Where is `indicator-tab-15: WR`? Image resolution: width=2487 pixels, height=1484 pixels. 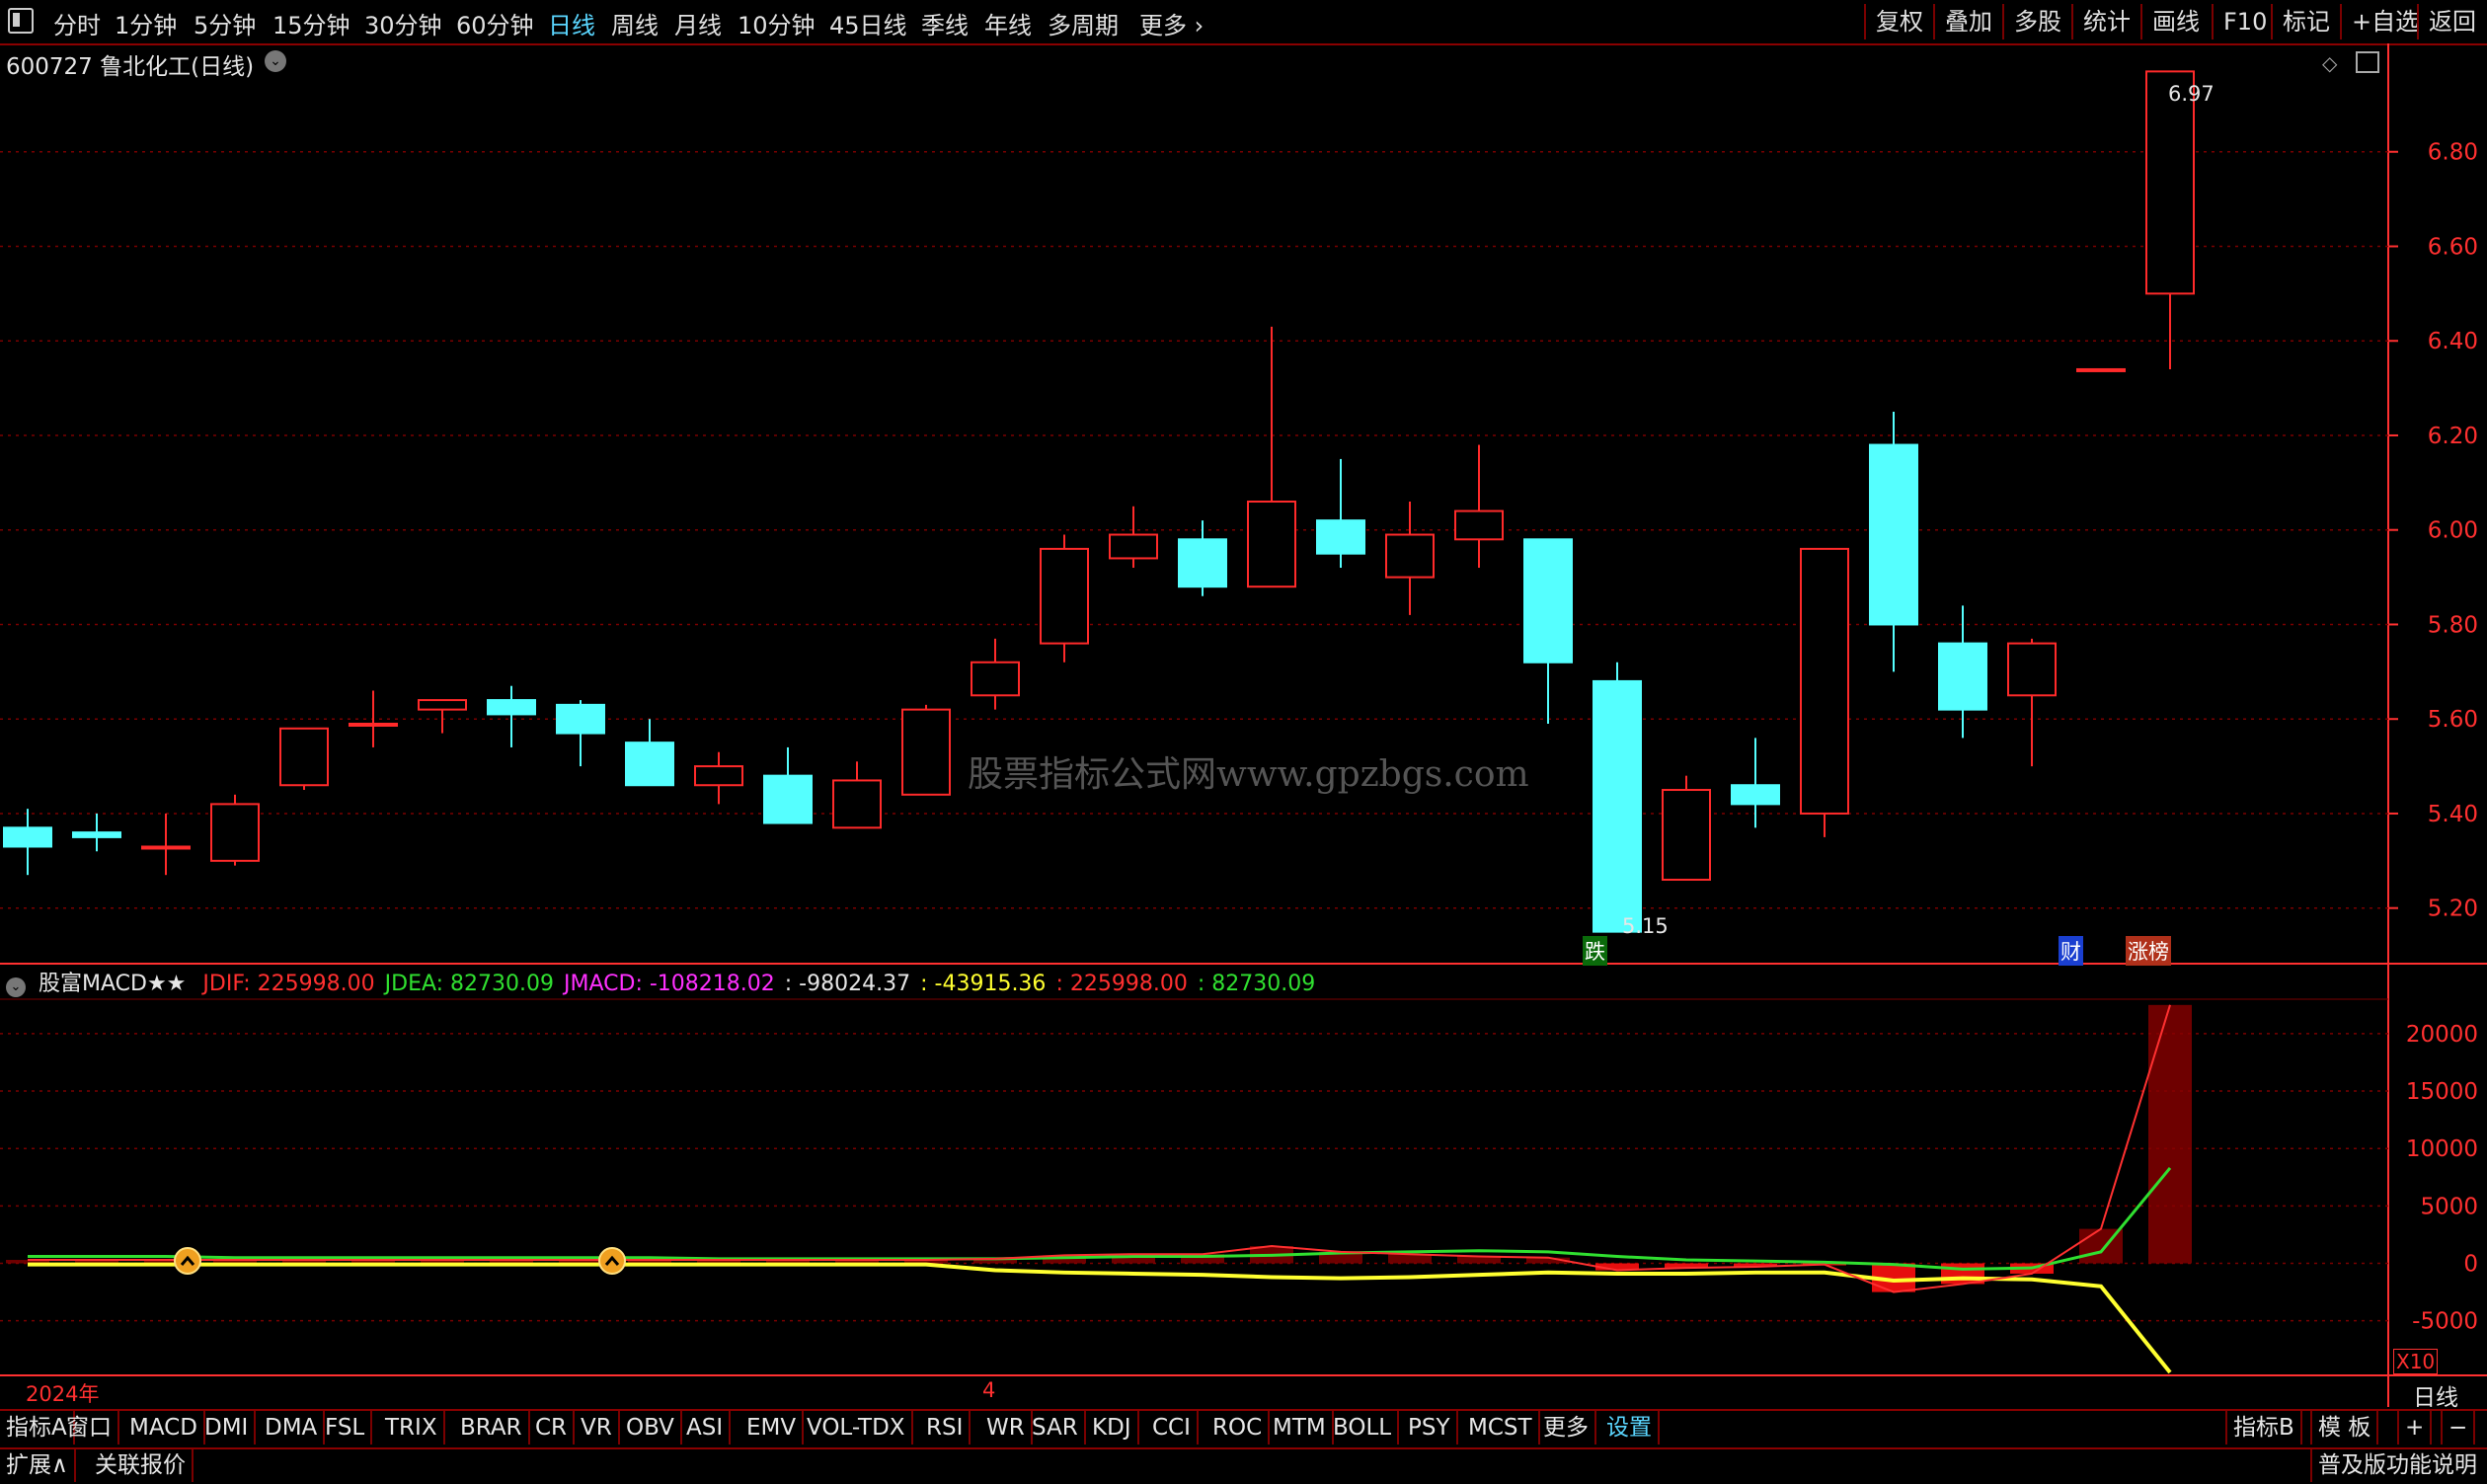 indicator-tab-15: WR is located at coordinates (1006, 1428).